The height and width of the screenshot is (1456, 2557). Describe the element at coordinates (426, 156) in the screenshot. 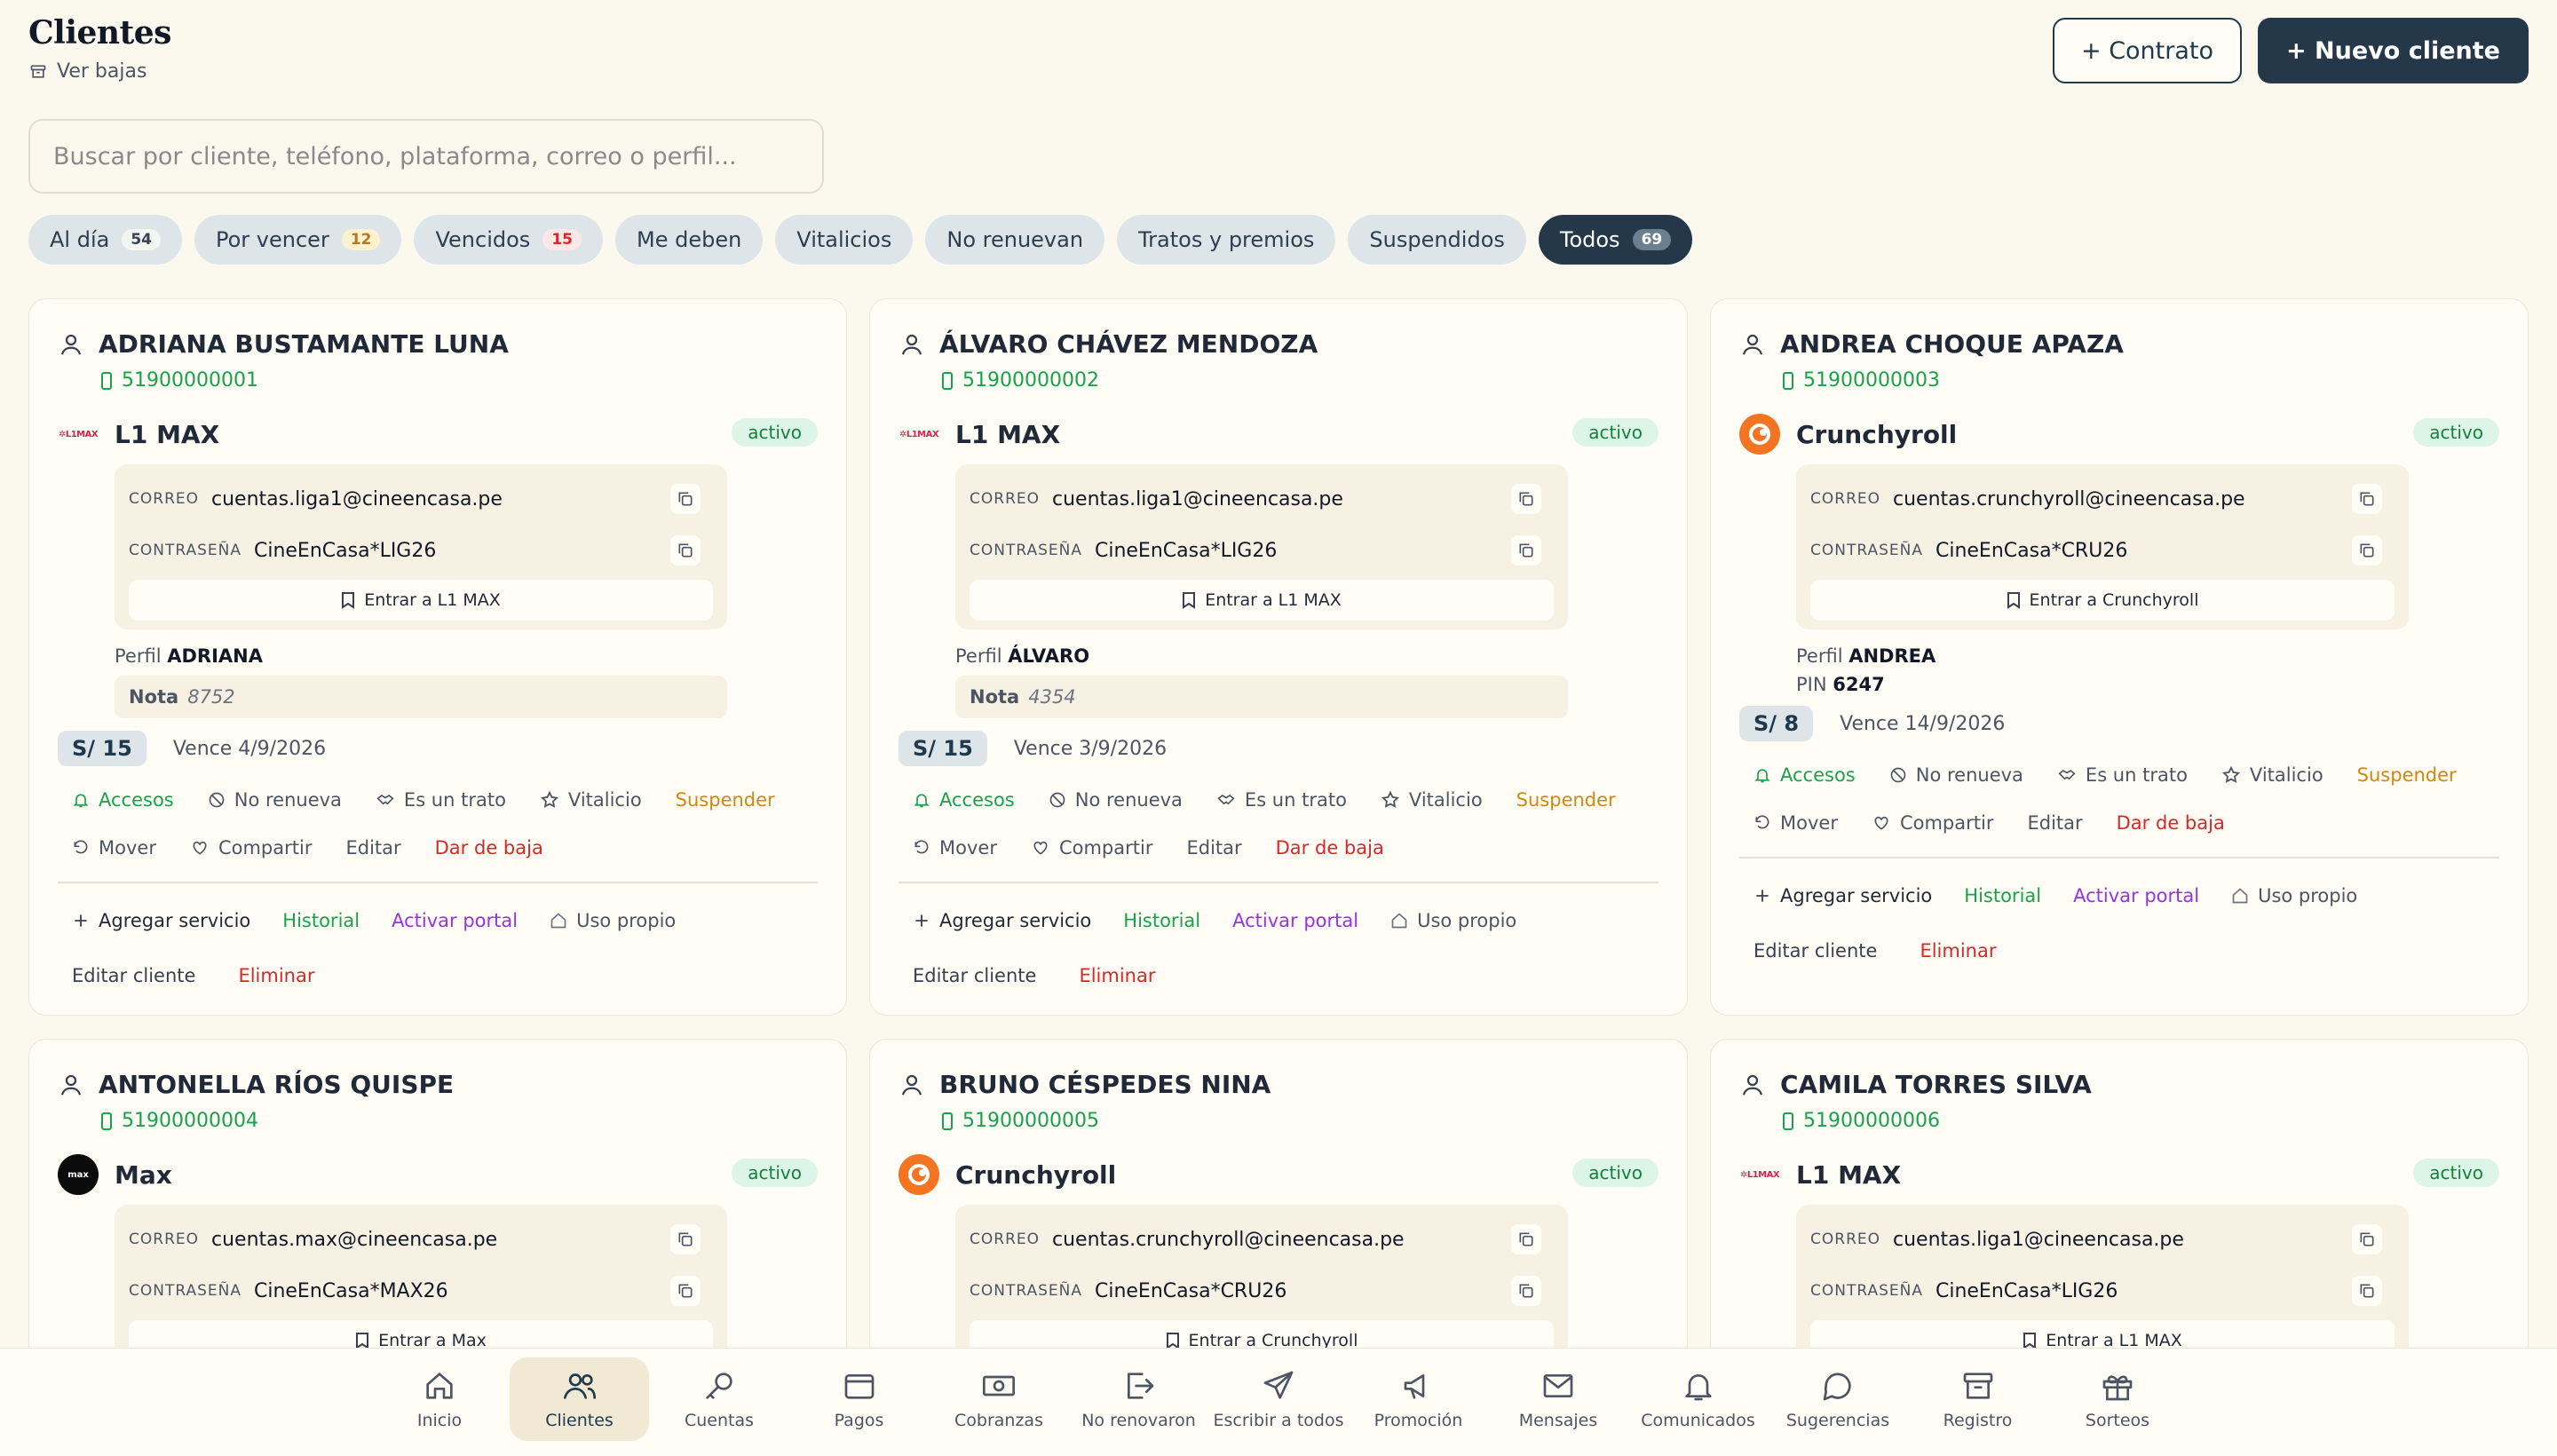

I see `search-input` at that location.